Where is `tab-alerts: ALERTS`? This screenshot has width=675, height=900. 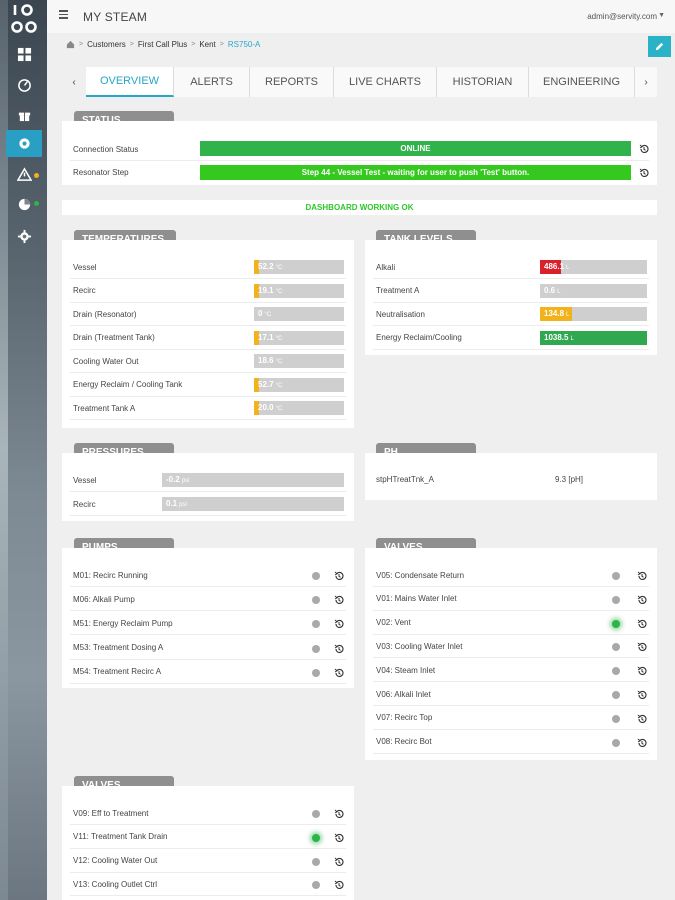 tab-alerts: ALERTS is located at coordinates (212, 82).